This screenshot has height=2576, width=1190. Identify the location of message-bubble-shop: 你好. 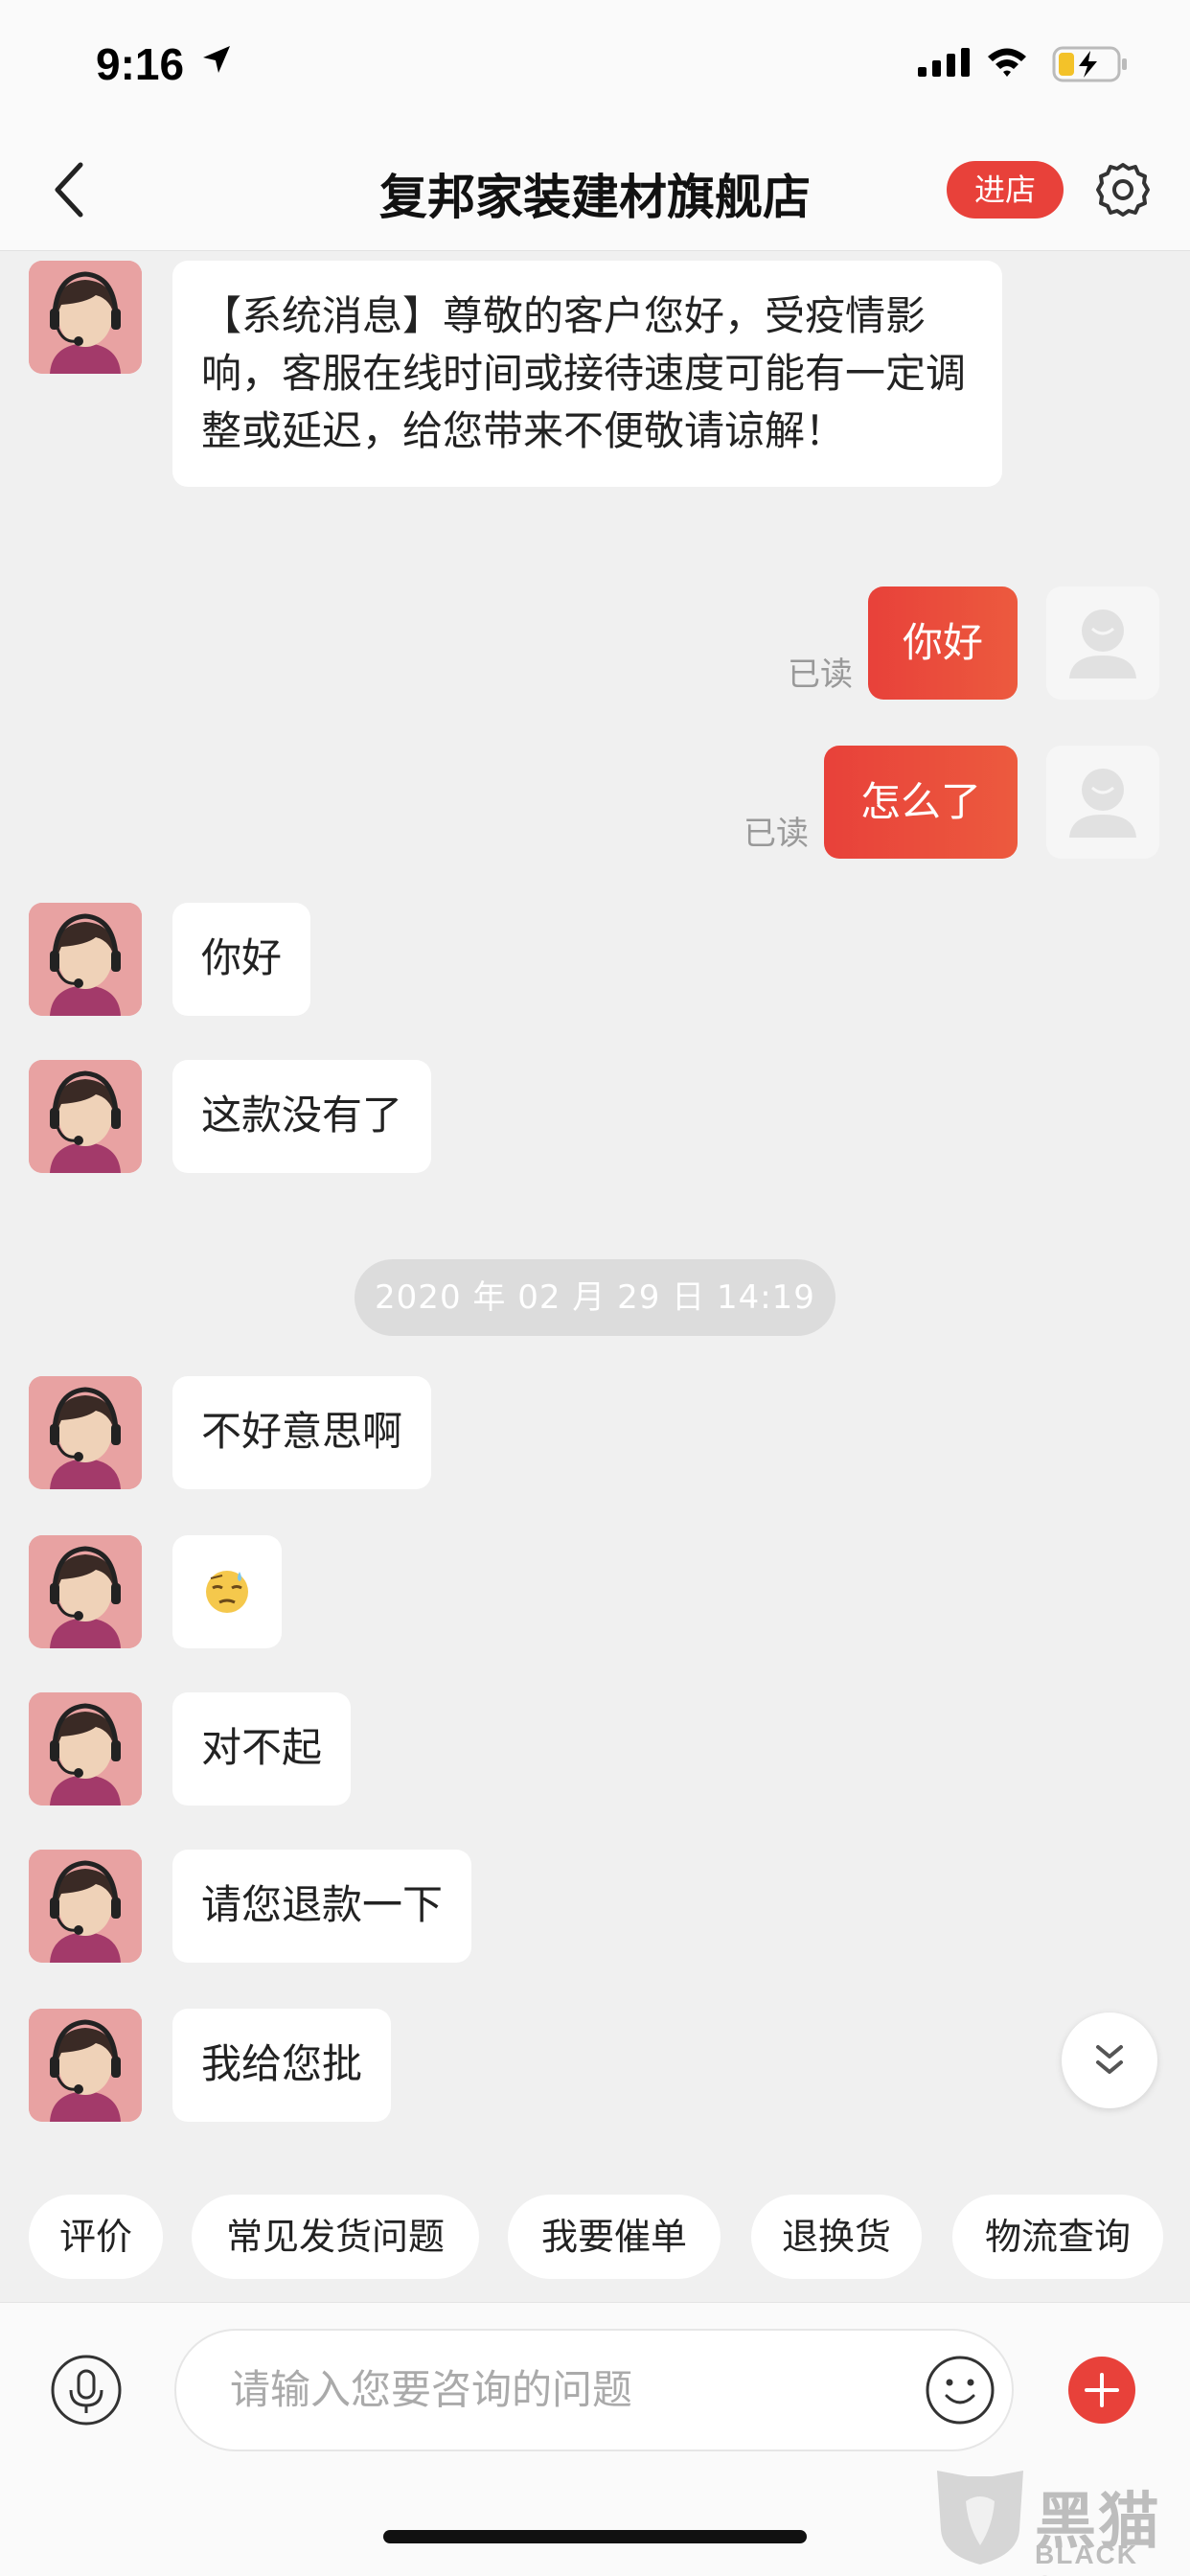
(242, 959).